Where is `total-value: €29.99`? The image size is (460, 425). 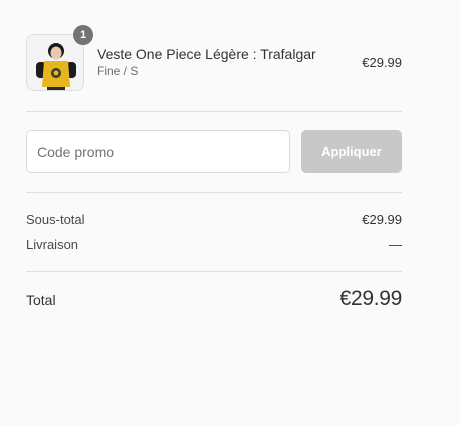
total-value: €29.99 is located at coordinates (371, 298).